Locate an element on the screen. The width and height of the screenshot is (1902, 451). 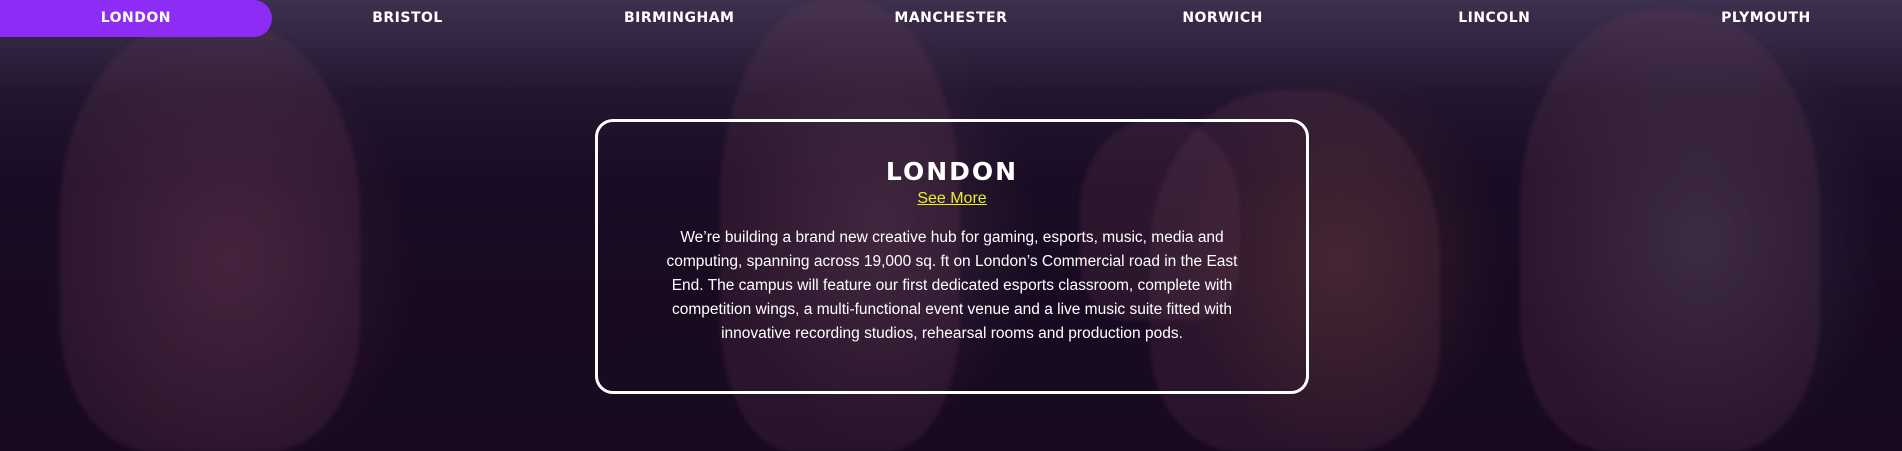
tab-birmingham: BIRMINGHAM is located at coordinates (679, 18).